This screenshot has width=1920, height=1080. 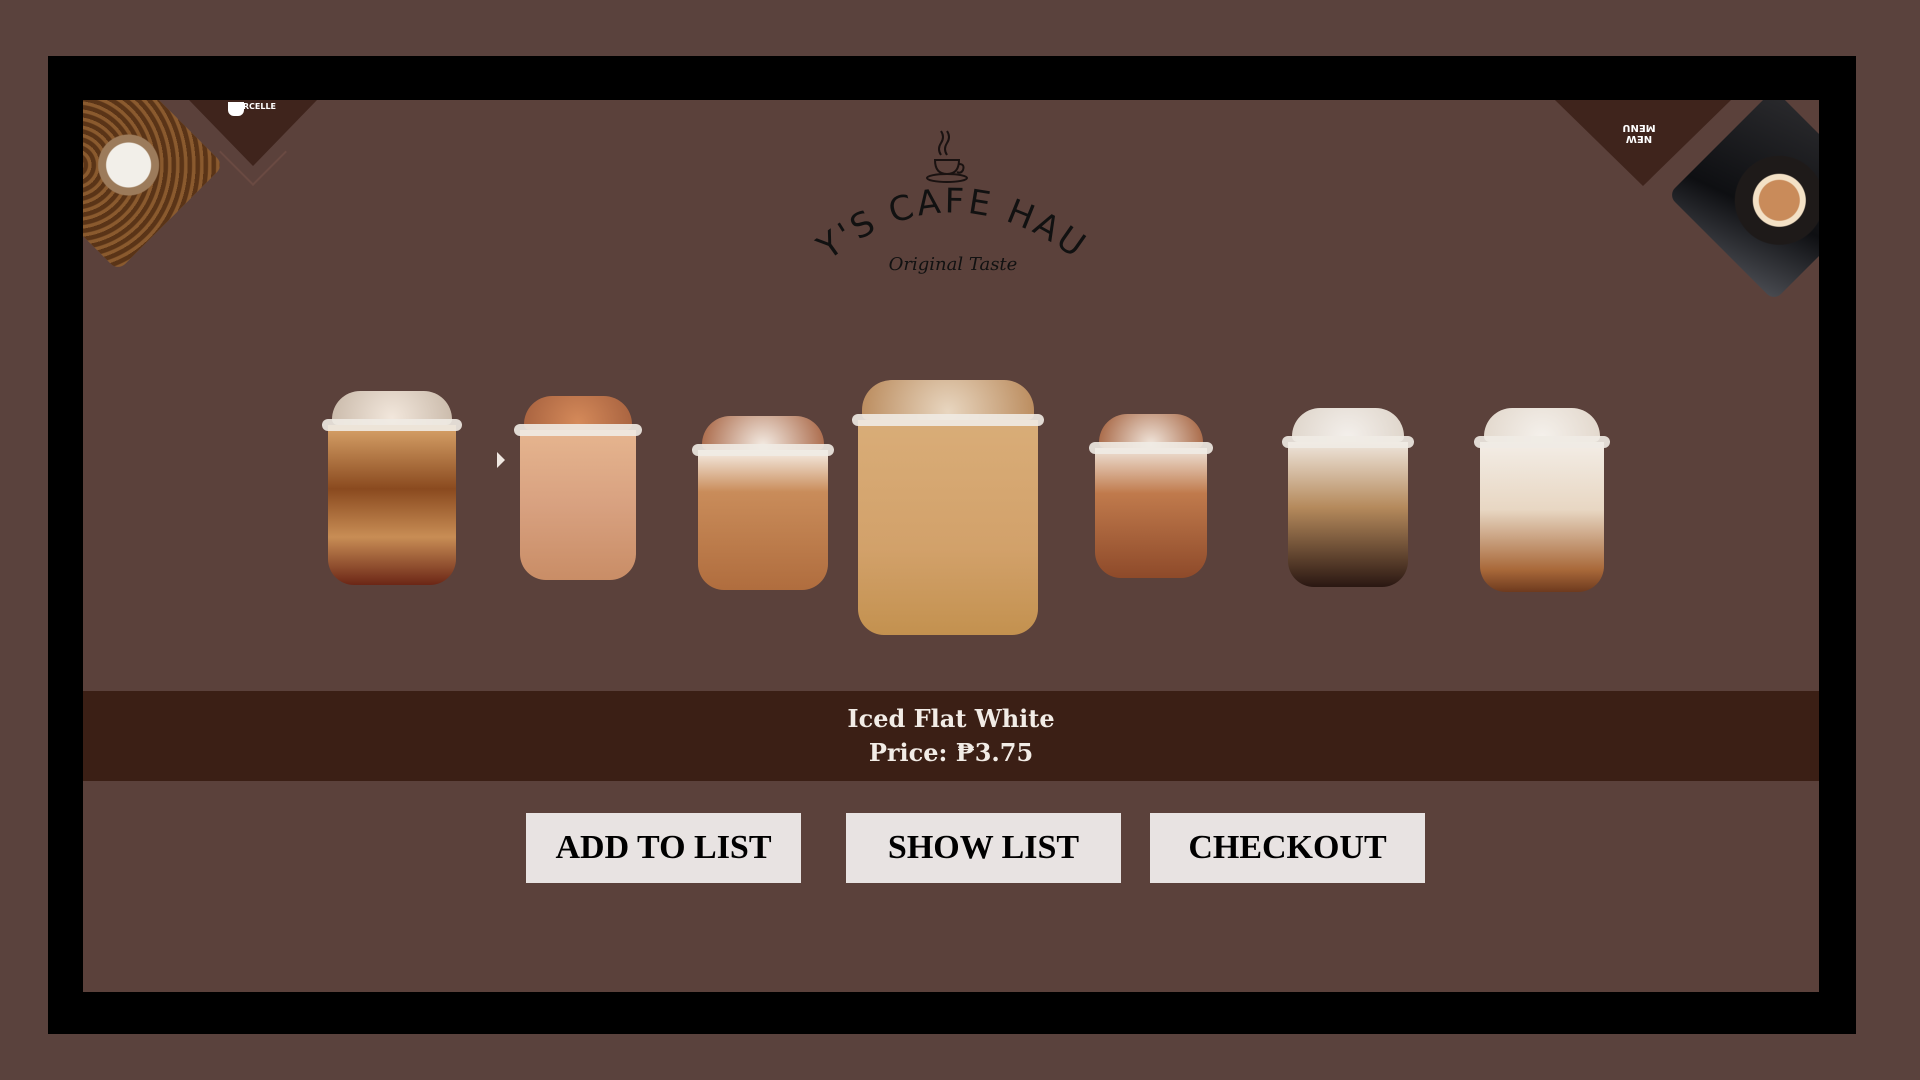 I want to click on add-to-list-button: ADD TO LIST, so click(x=663, y=848).